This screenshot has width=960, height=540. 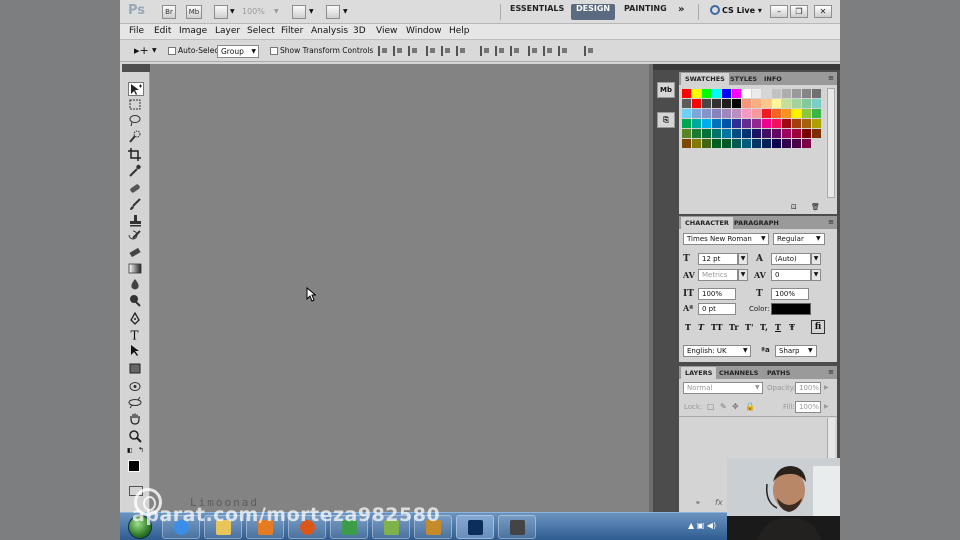 I want to click on opentype-ligature-icon: ﬁ, so click(x=818, y=327).